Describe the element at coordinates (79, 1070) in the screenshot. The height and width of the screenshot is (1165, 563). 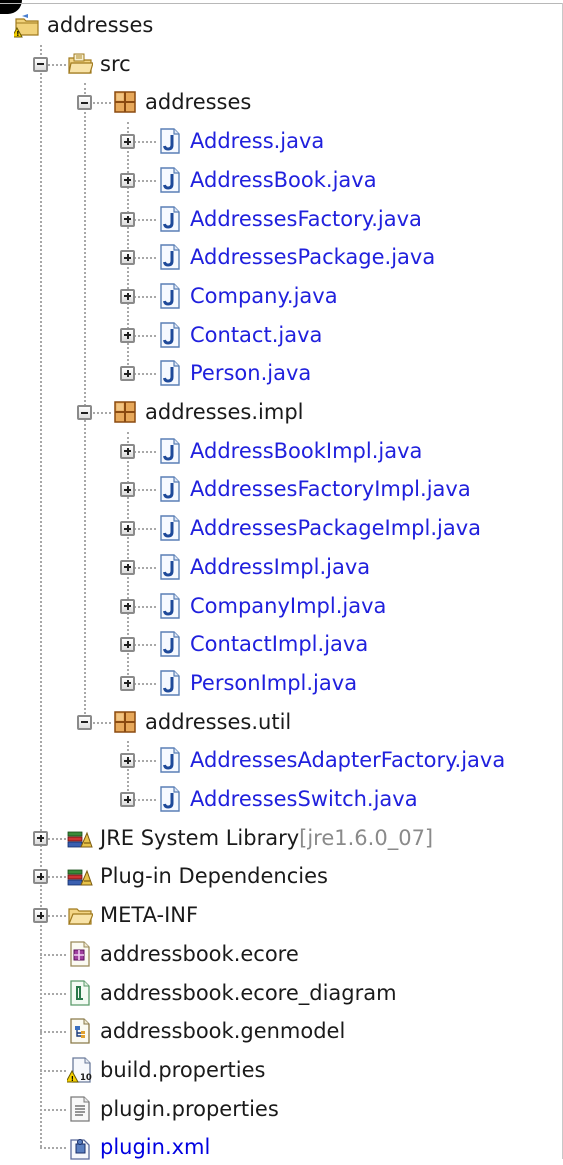
I see `properties-warning-icon: 10 !` at that location.